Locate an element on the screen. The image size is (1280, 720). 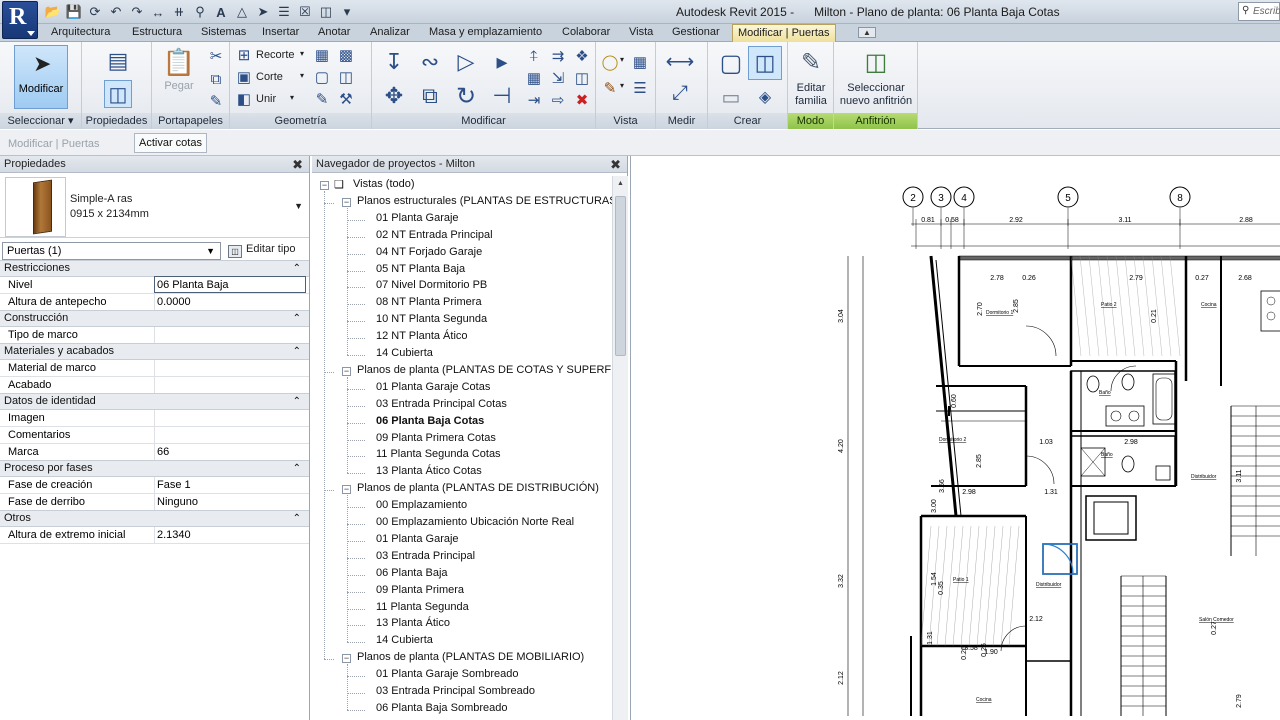
tree-view-item: 11 Planta Segunda is located at coordinates (422, 607).